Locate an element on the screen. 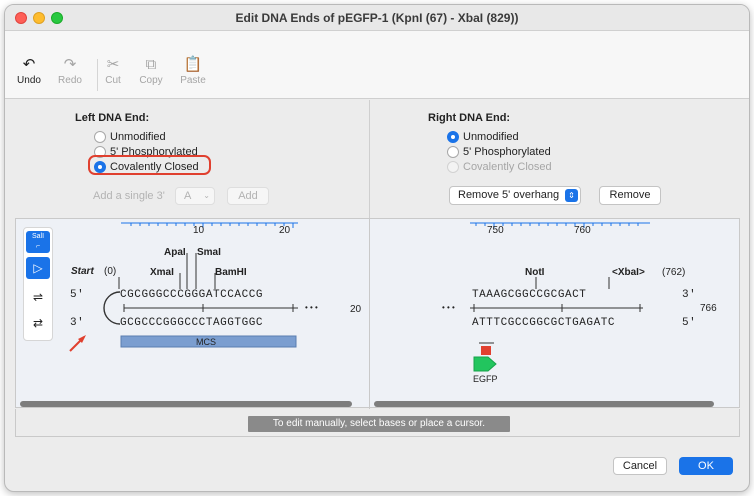 The image size is (754, 496). right-phosphorylated-radio is located at coordinates (453, 152).